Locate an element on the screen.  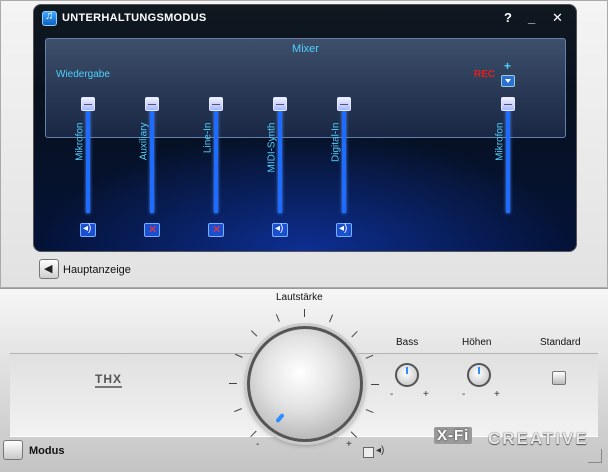
minimize-button: _ is located at coordinates (531, 17).